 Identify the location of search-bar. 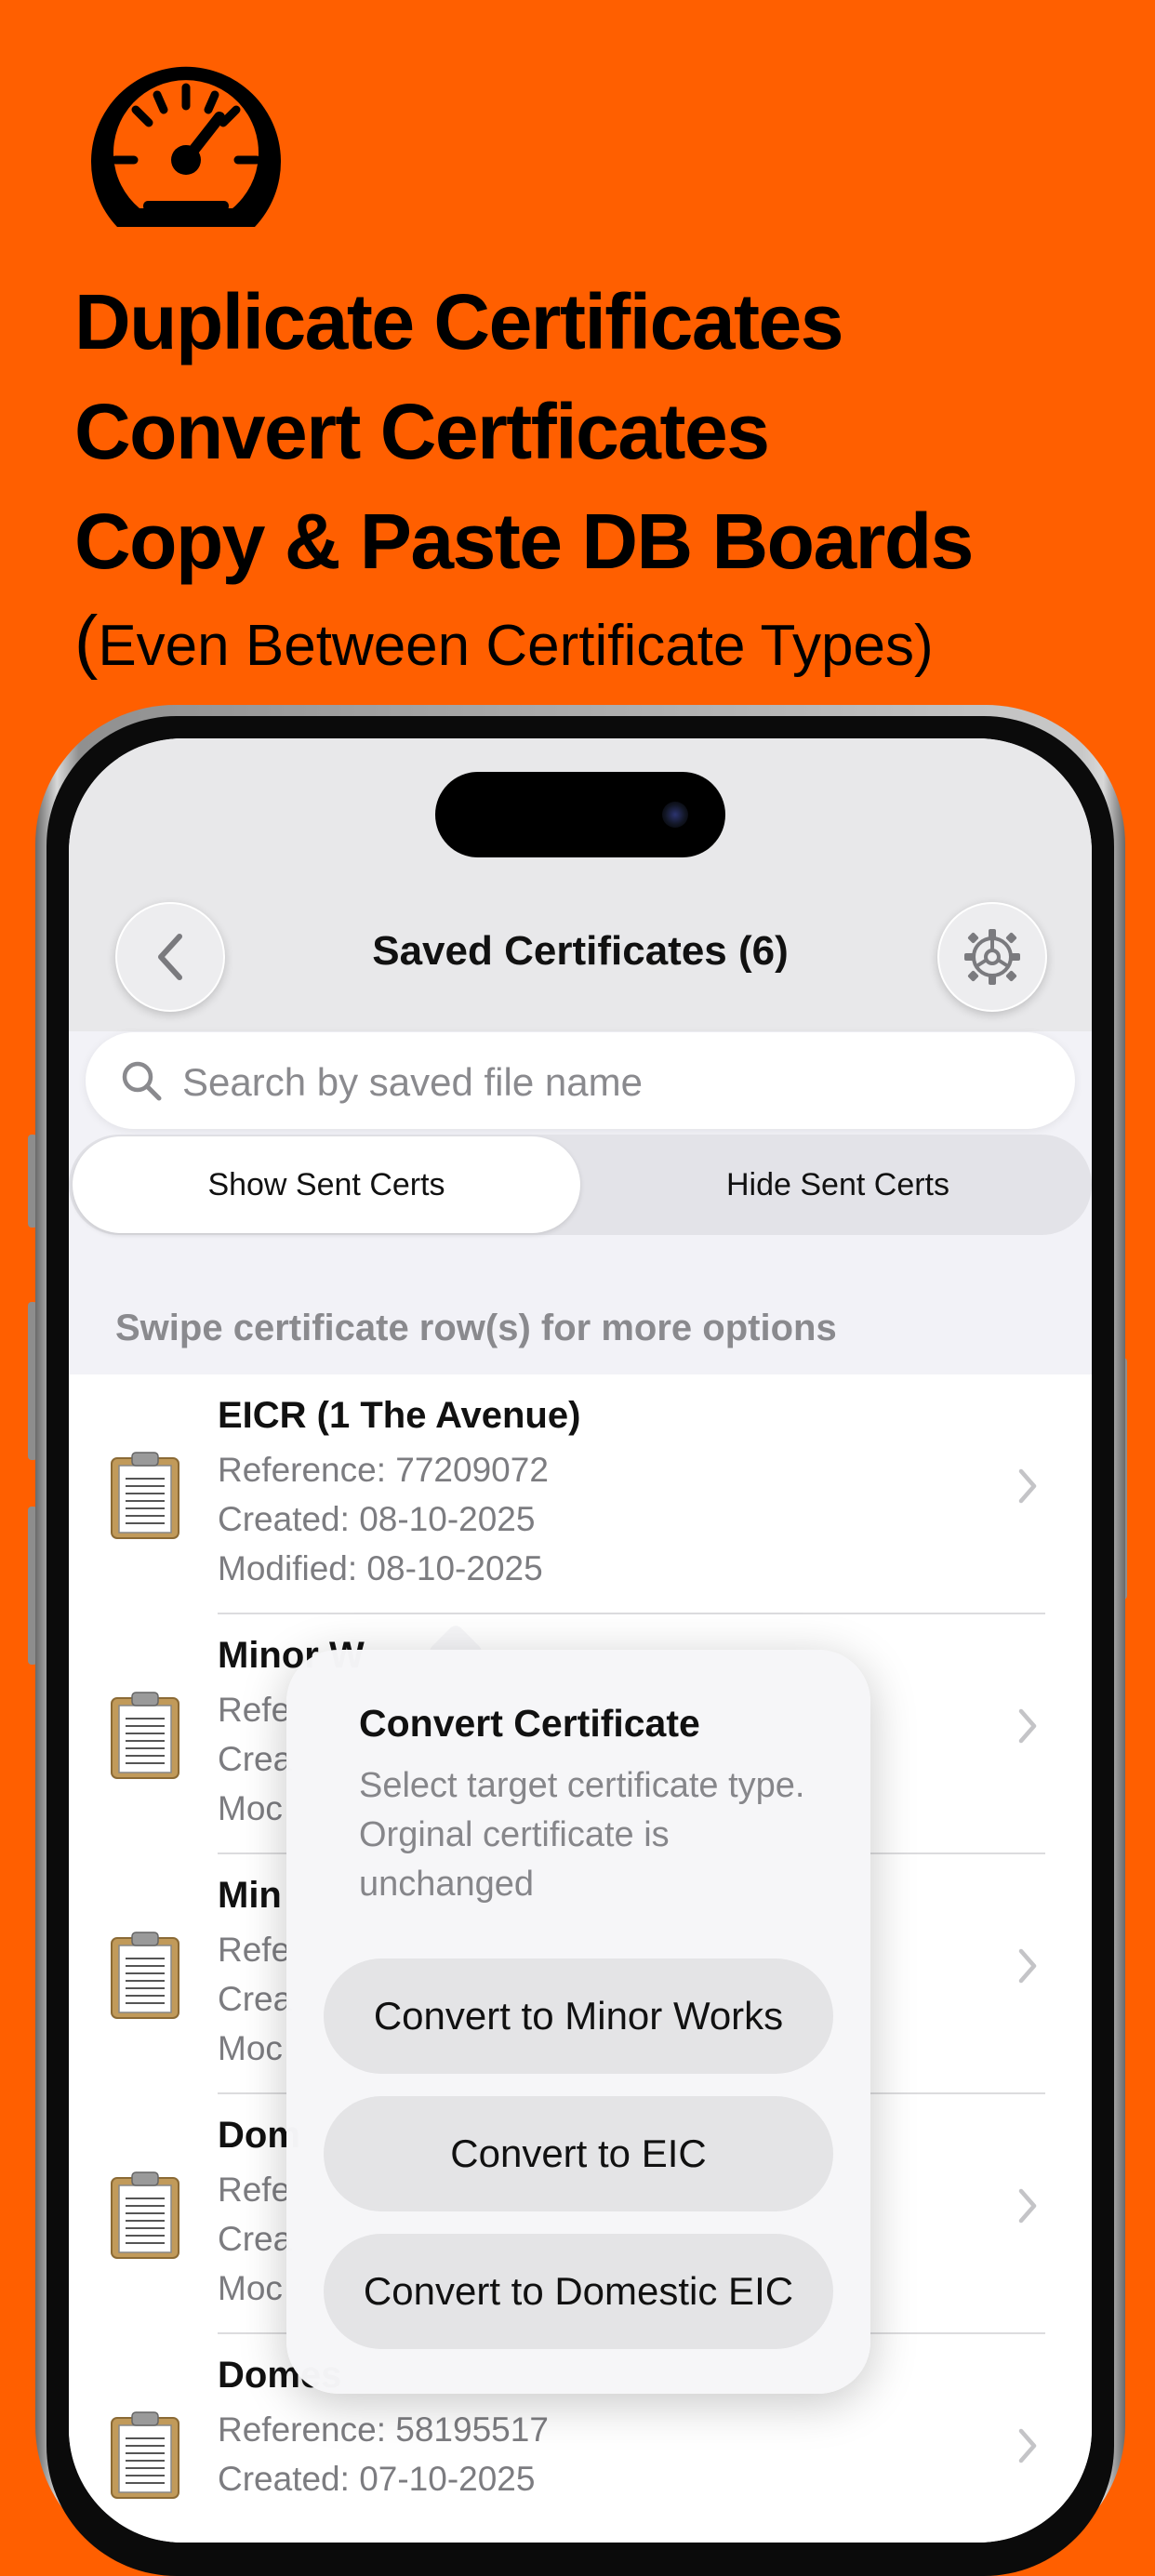
(580, 1080).